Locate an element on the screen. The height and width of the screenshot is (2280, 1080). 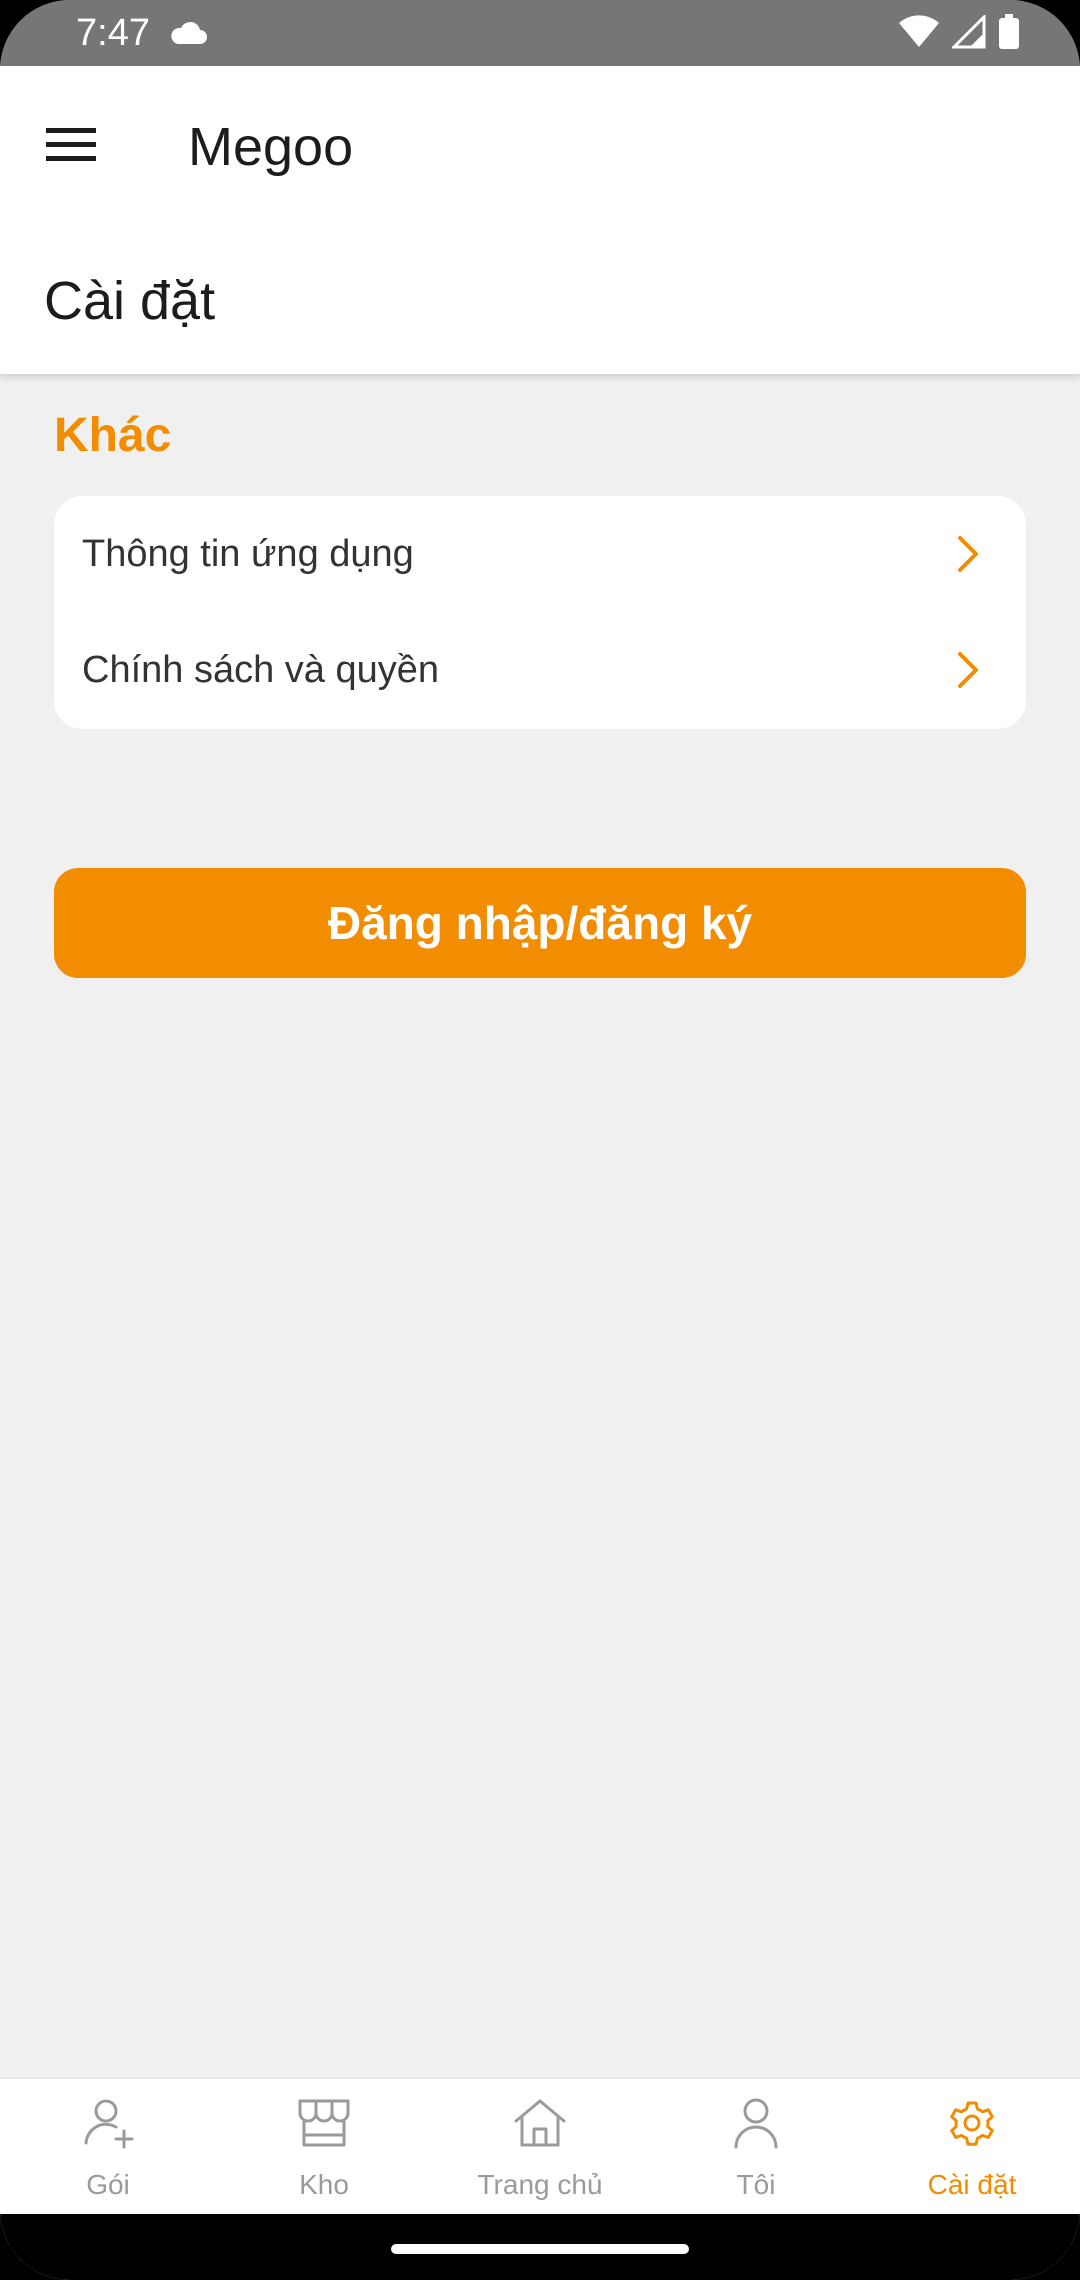
nav-item-warehouse: Kho is located at coordinates (324, 2147).